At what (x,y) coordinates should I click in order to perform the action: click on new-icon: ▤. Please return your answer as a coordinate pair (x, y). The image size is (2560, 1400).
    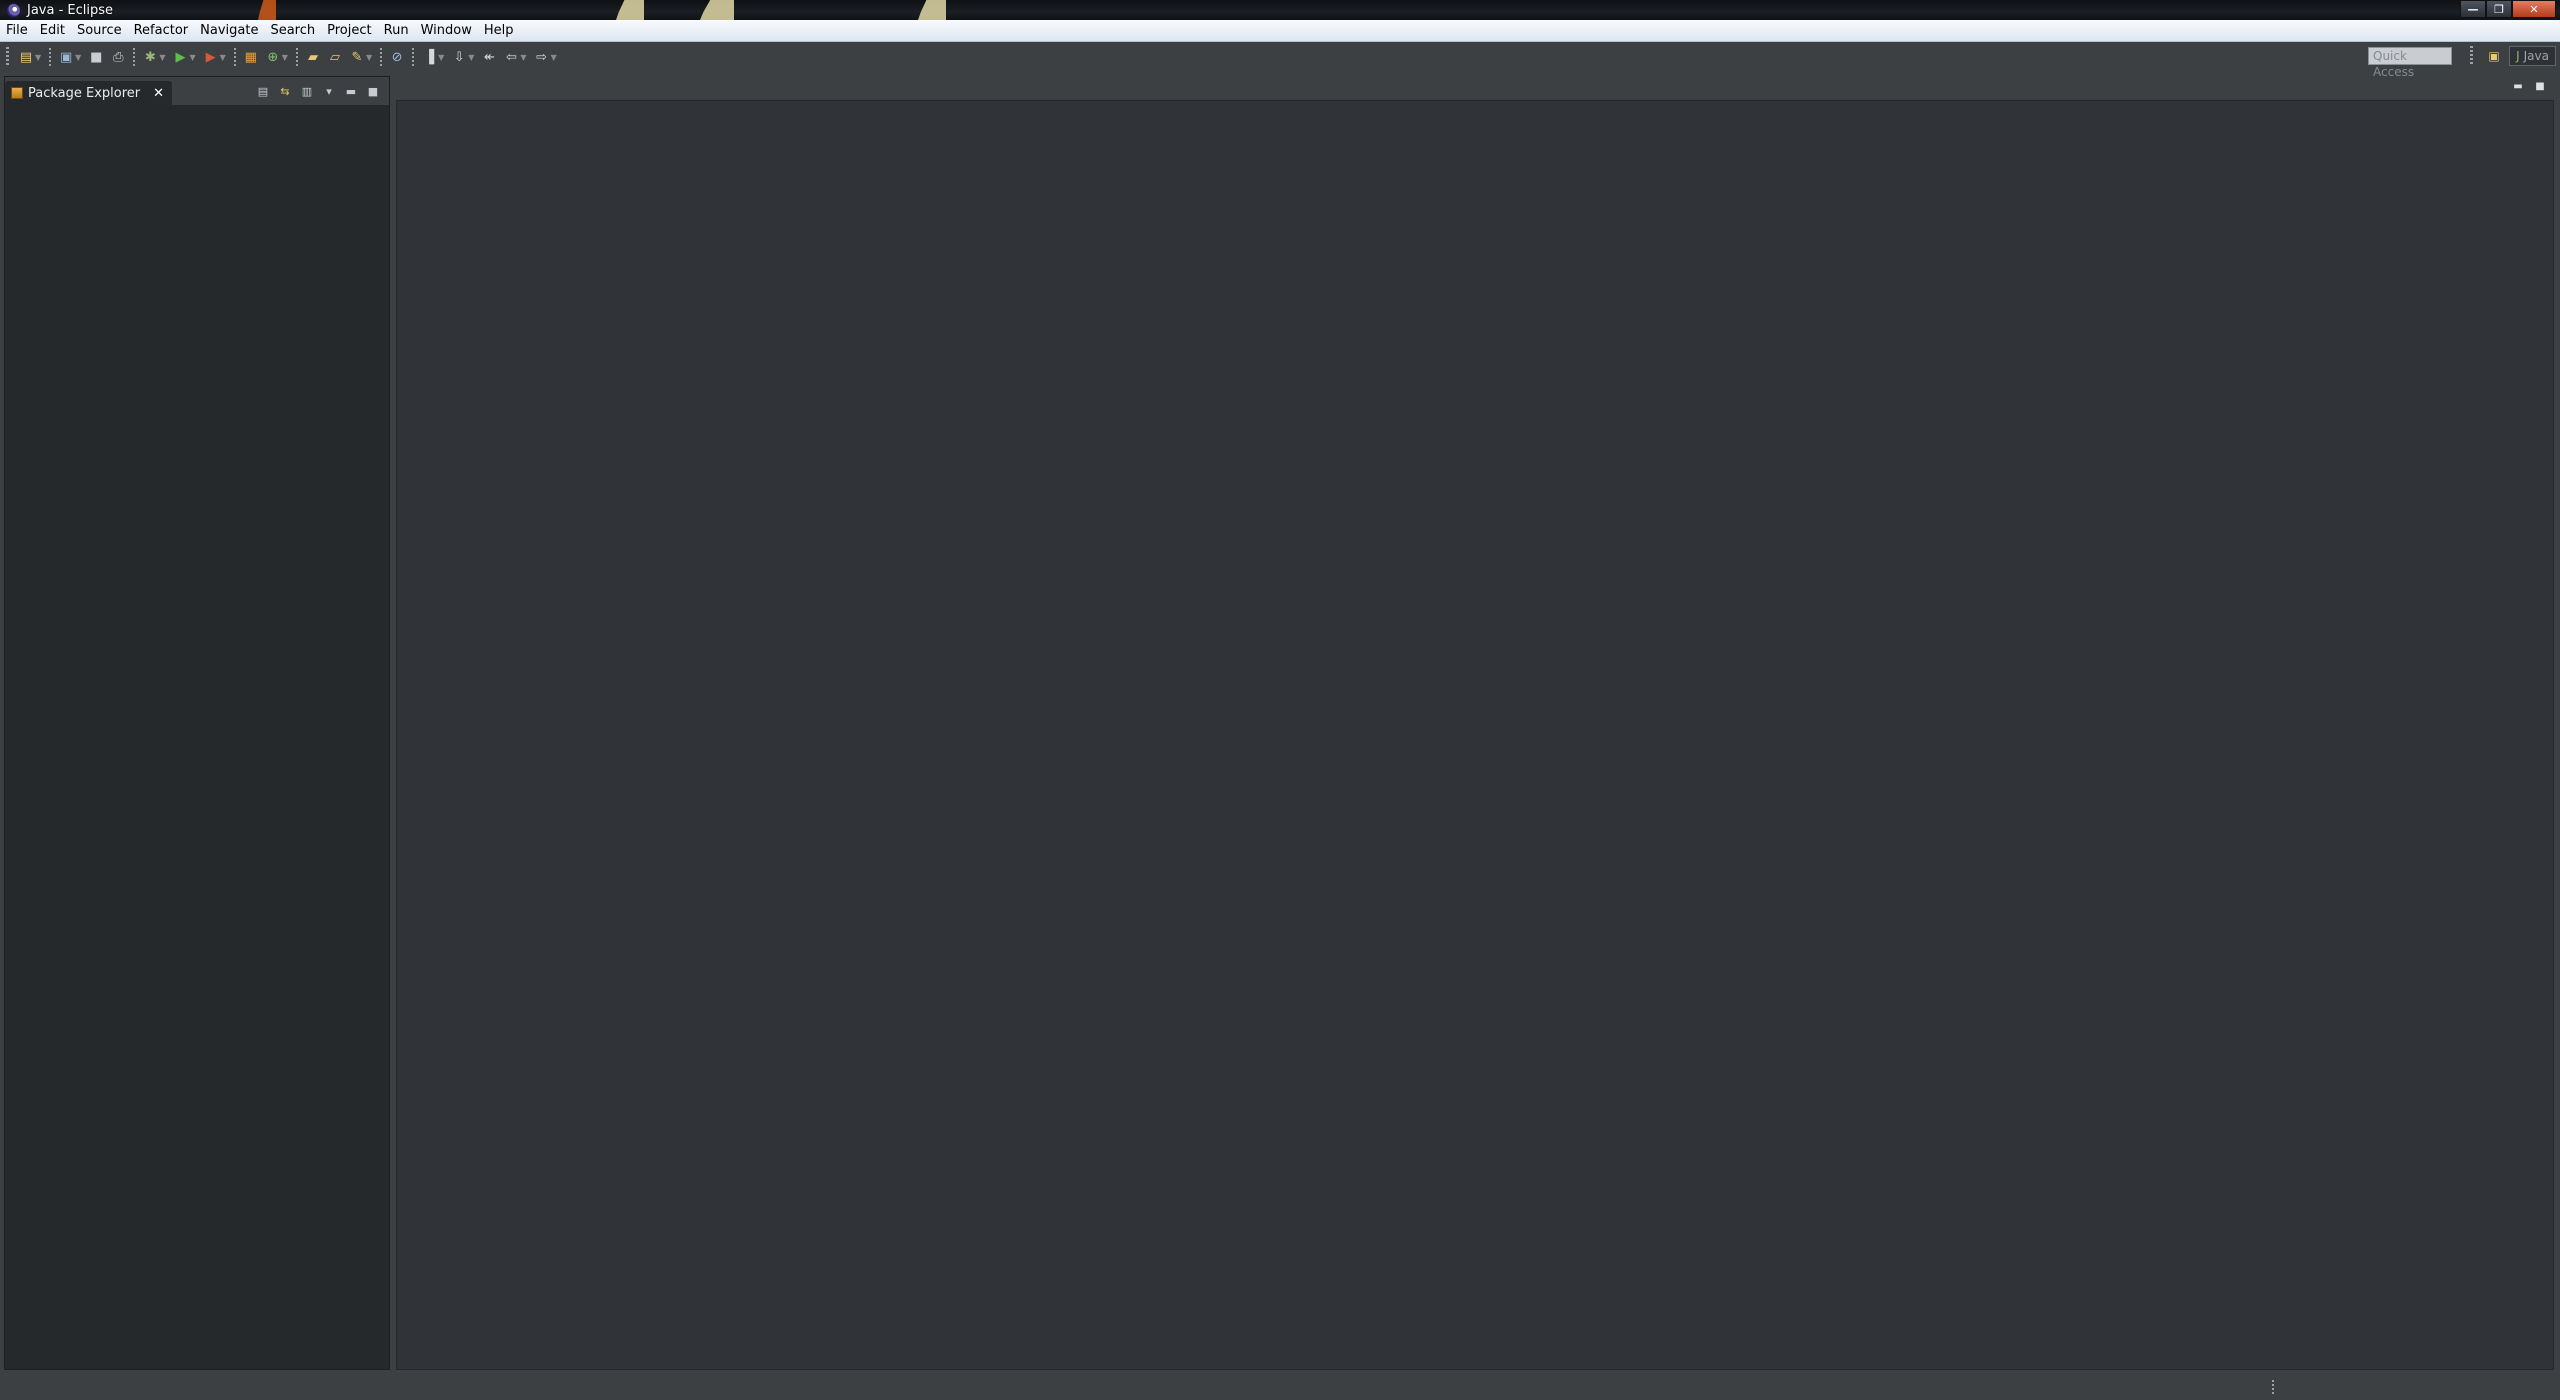
    Looking at the image, I should click on (26, 57).